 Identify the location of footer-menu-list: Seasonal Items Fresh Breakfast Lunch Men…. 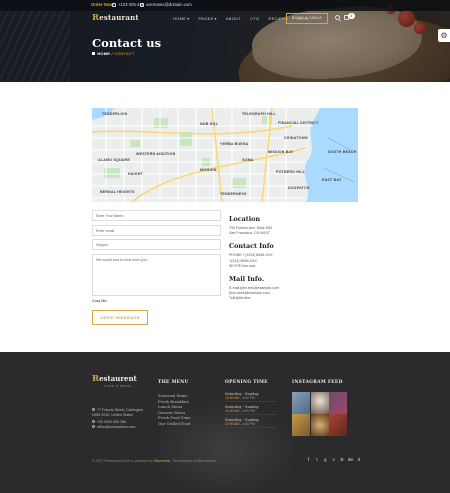
(174, 410).